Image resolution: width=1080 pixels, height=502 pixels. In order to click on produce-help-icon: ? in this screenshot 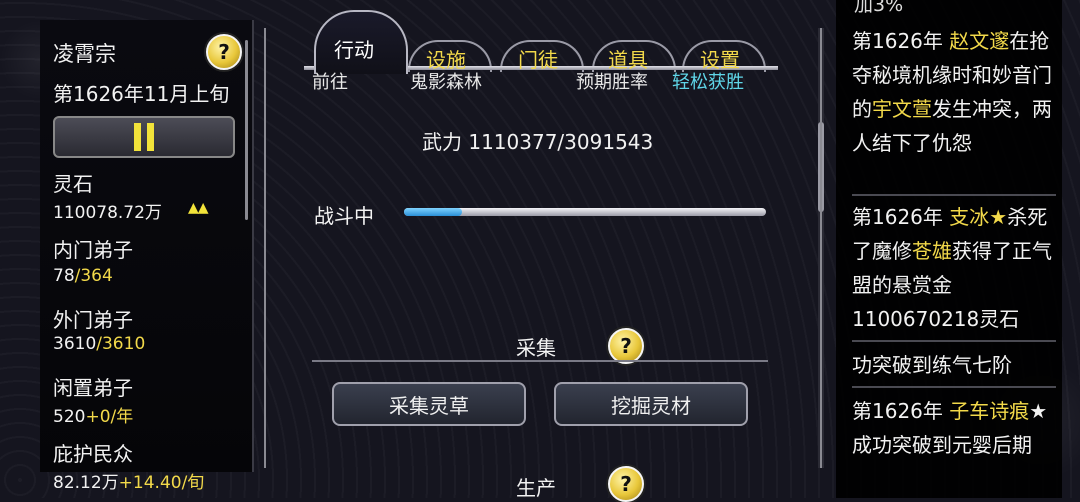, I will do `click(626, 484)`.